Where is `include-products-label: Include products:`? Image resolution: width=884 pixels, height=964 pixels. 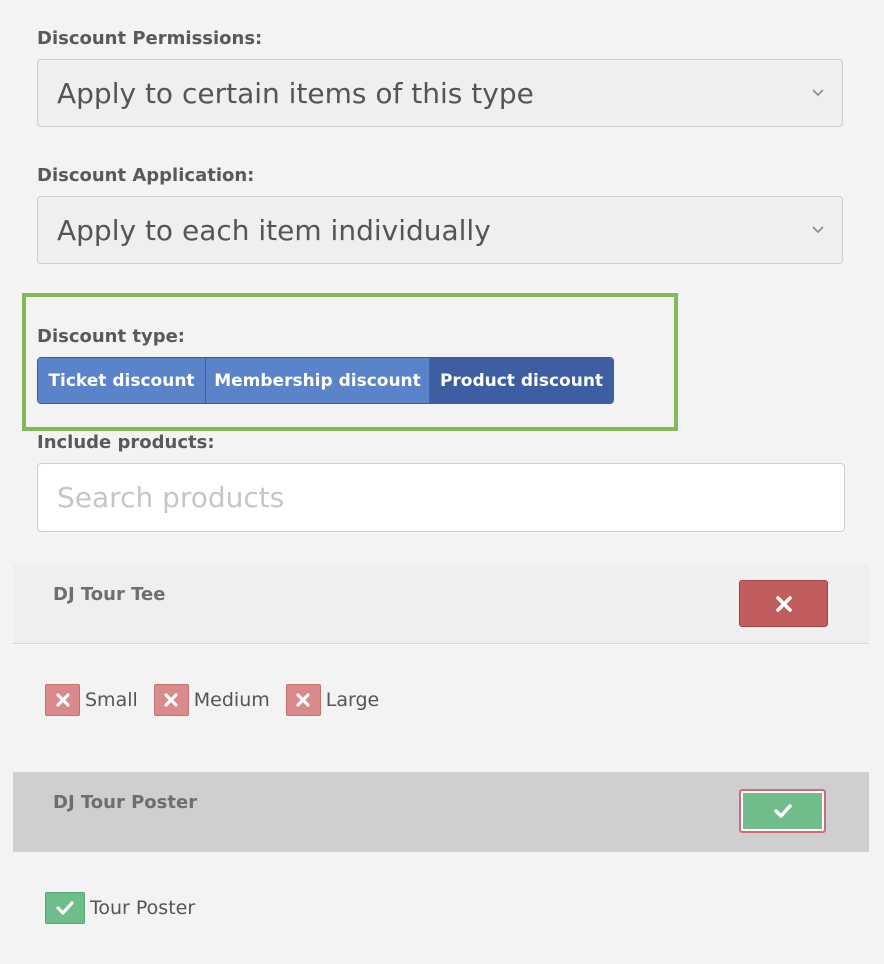
include-products-label: Include products: is located at coordinates (126, 442).